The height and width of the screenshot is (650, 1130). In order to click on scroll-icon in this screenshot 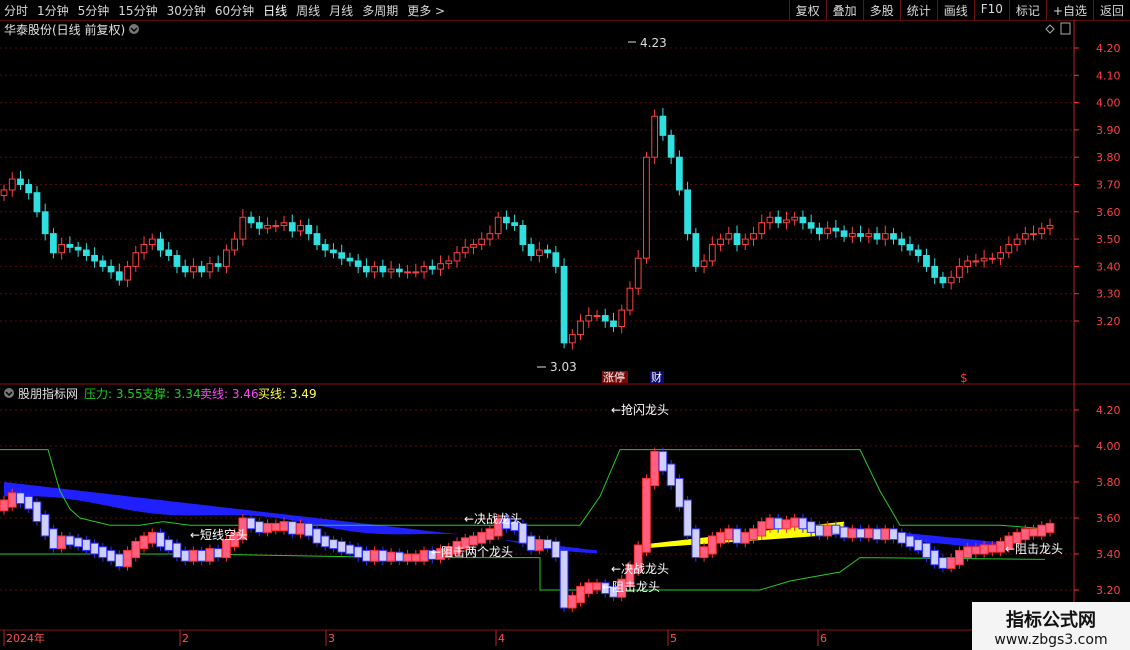, I will do `click(1065, 28)`.